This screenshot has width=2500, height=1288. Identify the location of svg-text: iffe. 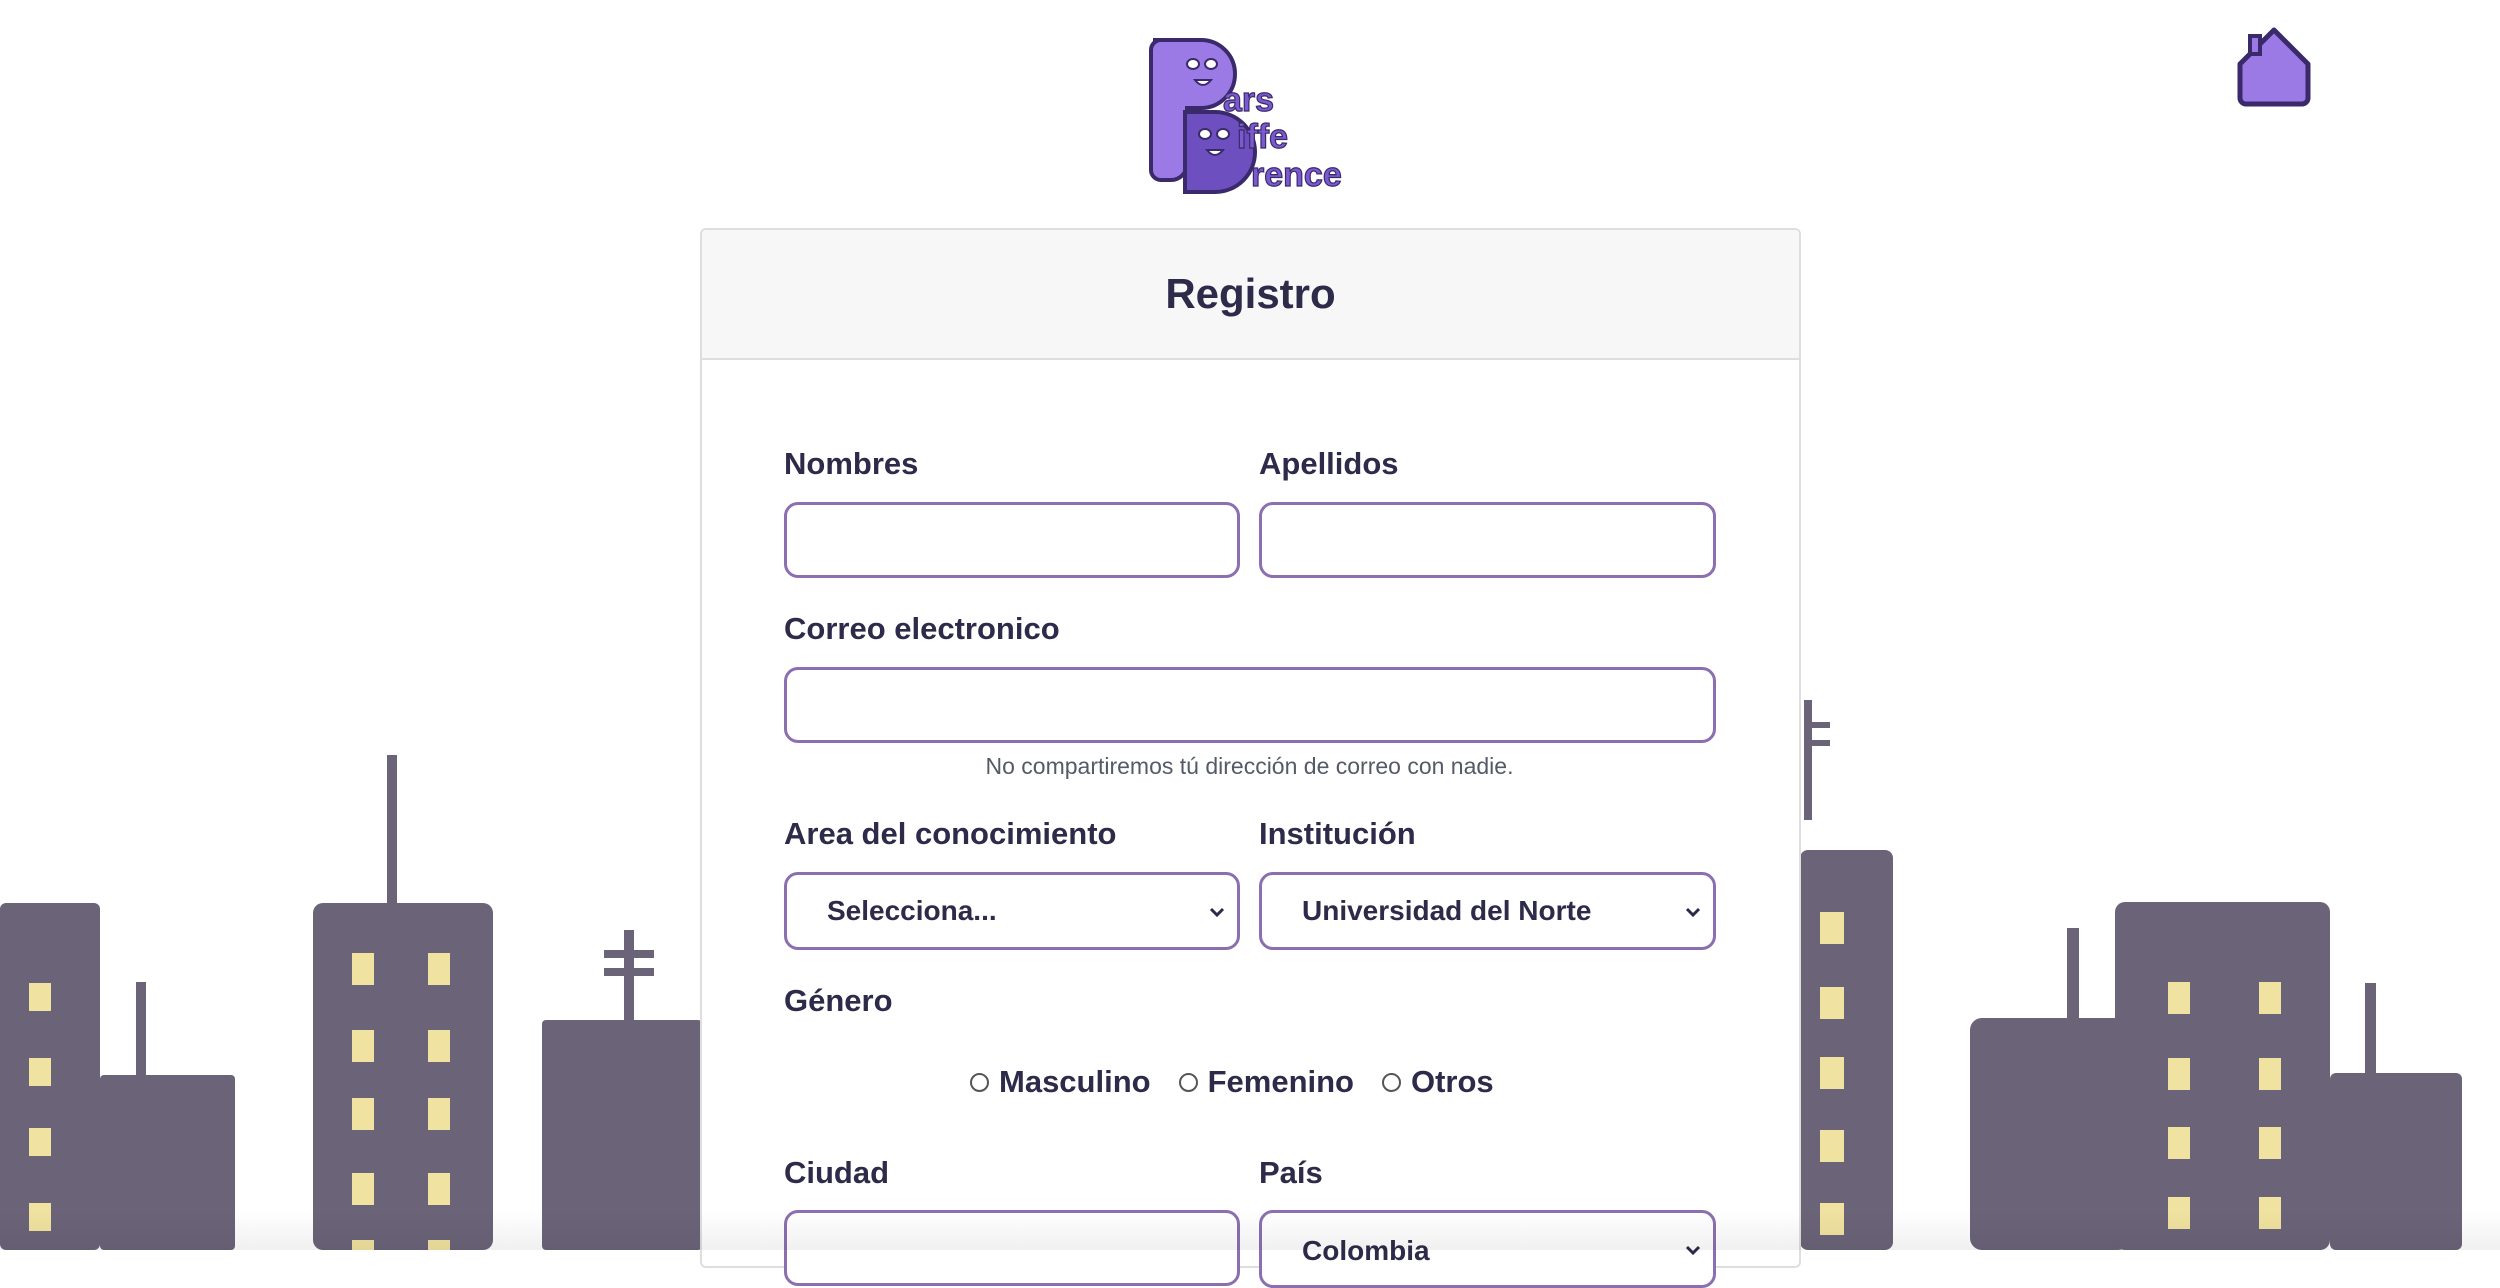
(1262, 137).